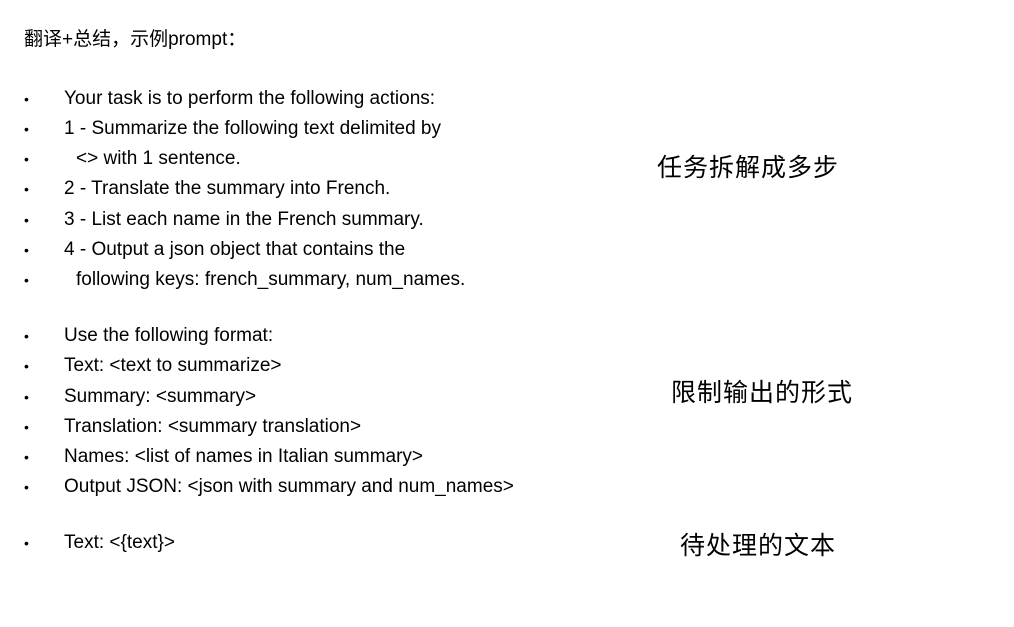  Describe the element at coordinates (762, 392) in the screenshot. I see `format-annotation: 限制输出的形式` at that location.